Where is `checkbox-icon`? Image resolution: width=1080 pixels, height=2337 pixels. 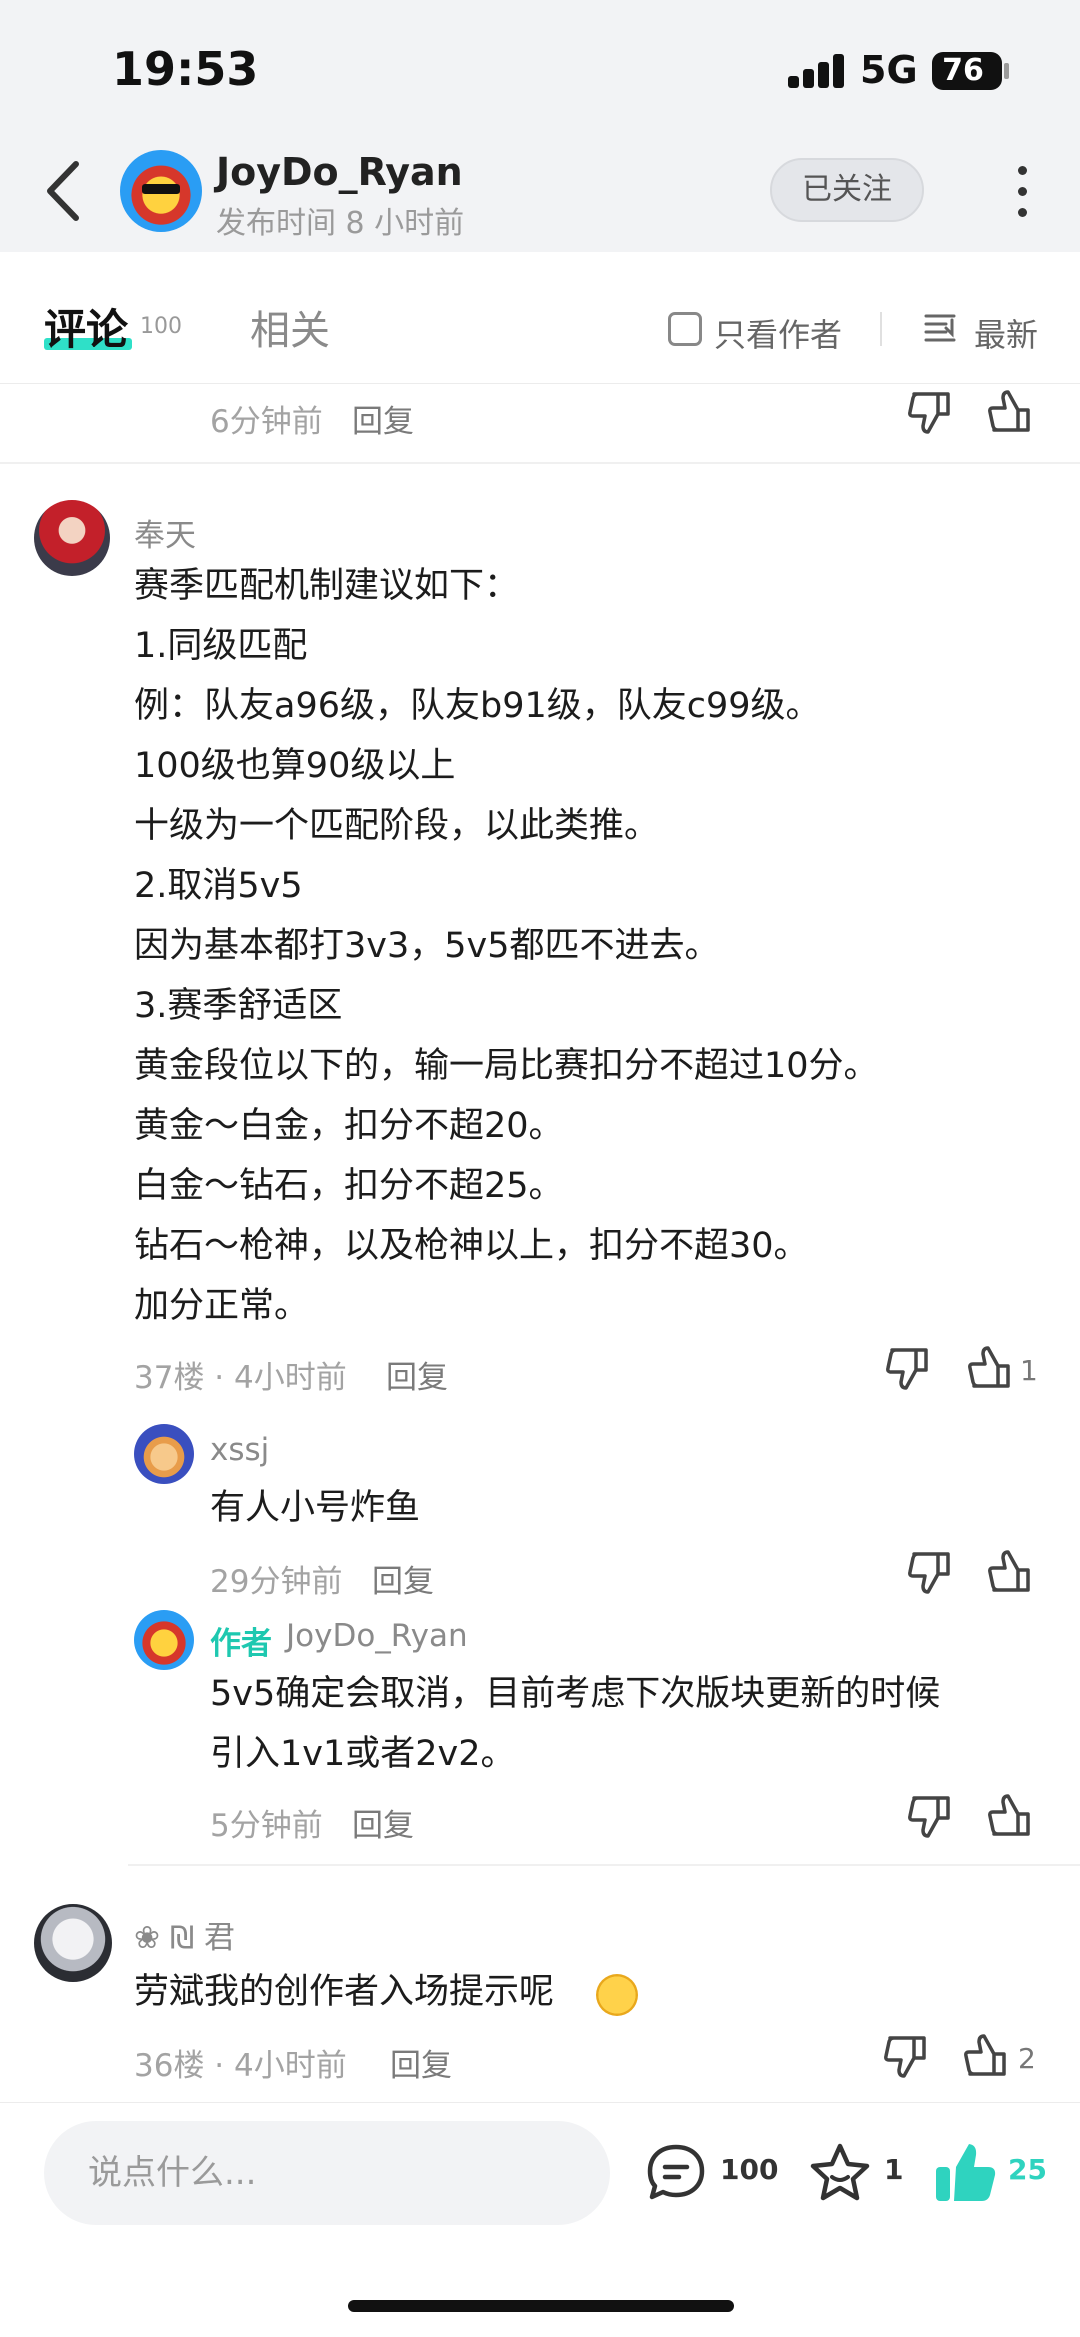 checkbox-icon is located at coordinates (685, 329).